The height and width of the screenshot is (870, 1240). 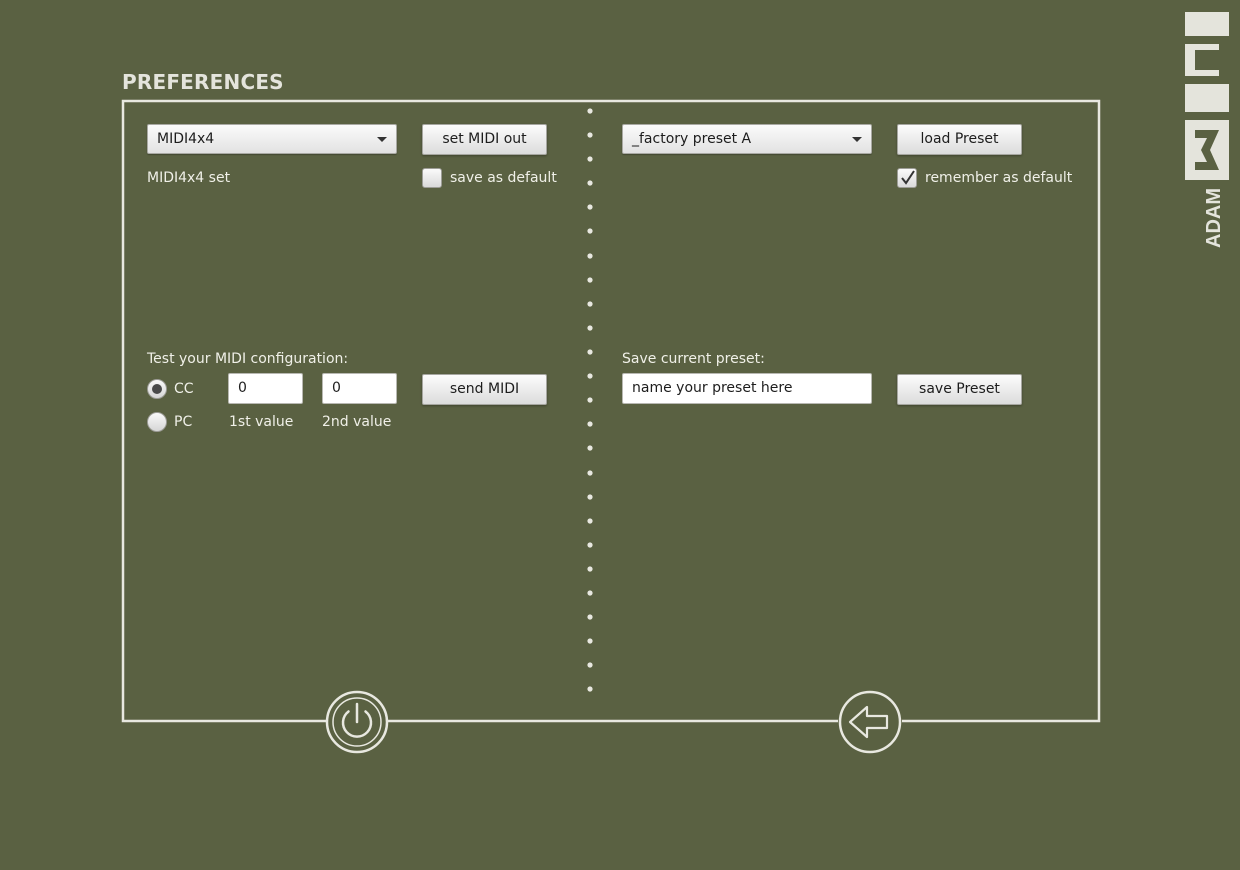 What do you see at coordinates (357, 422) in the screenshot?
I see `second-value-label: 2nd value` at bounding box center [357, 422].